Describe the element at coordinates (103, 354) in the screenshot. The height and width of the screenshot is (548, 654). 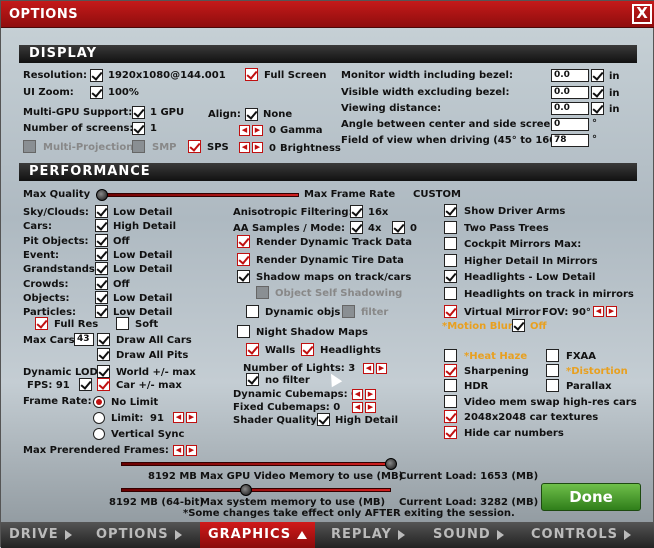
I see `draw-all-pits-checkbox` at that location.